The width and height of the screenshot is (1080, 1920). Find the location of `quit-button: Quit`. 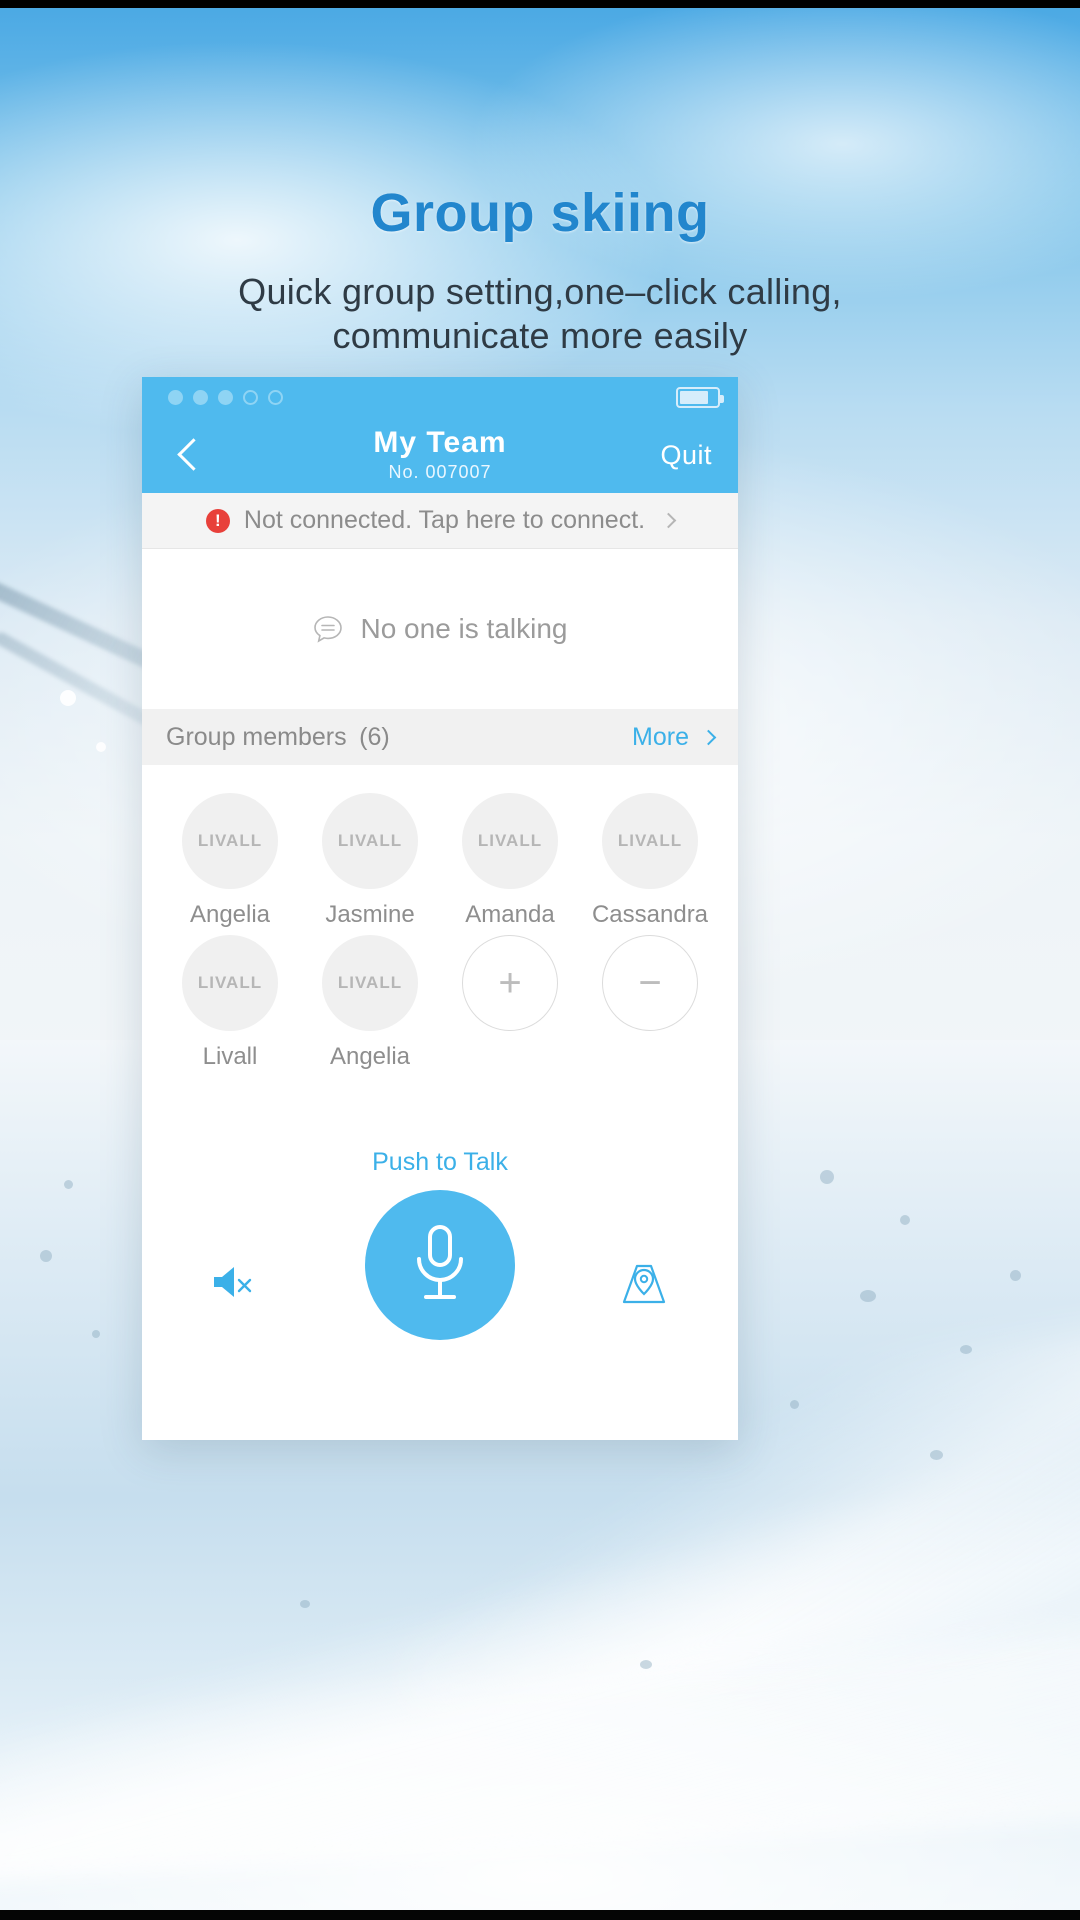

quit-button: Quit is located at coordinates (686, 455).